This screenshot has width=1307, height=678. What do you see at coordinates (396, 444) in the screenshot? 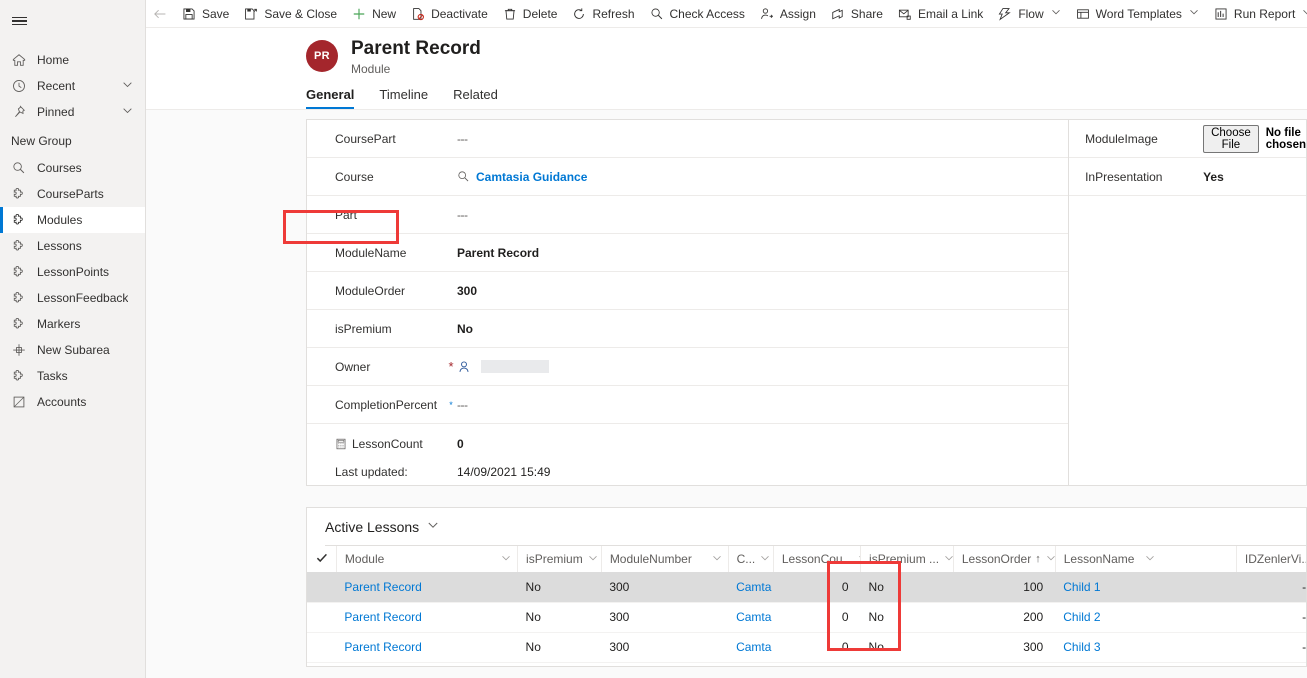
I see `field-label: LessonCount` at bounding box center [396, 444].